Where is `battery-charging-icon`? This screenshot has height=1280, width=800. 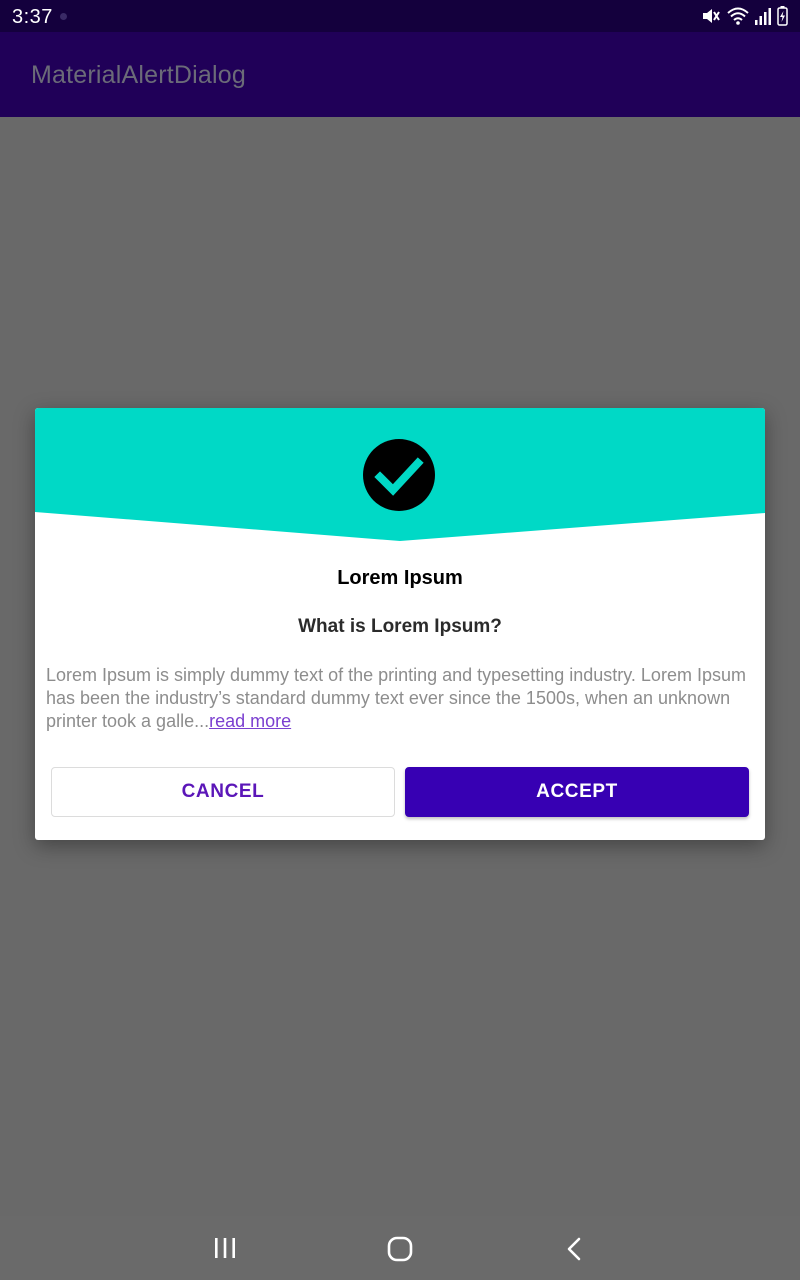 battery-charging-icon is located at coordinates (782, 16).